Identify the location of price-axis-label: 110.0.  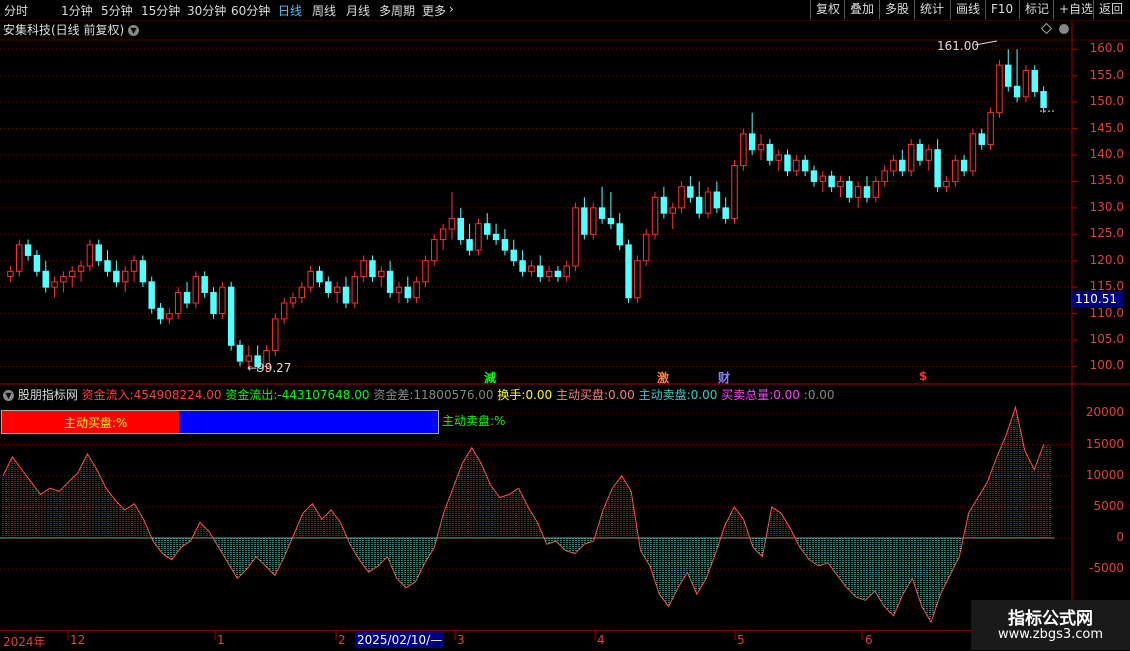
(1106, 312).